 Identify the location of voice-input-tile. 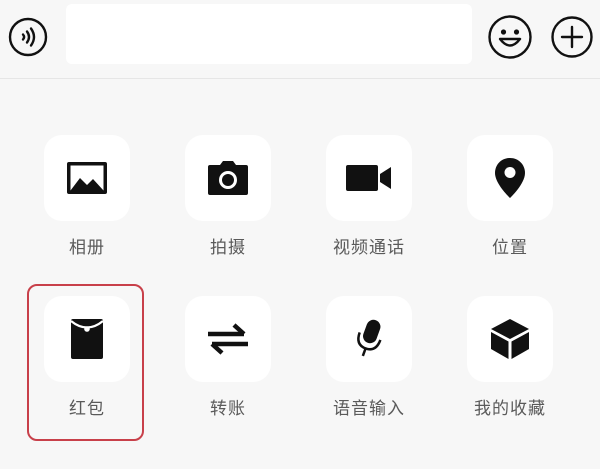
(369, 339).